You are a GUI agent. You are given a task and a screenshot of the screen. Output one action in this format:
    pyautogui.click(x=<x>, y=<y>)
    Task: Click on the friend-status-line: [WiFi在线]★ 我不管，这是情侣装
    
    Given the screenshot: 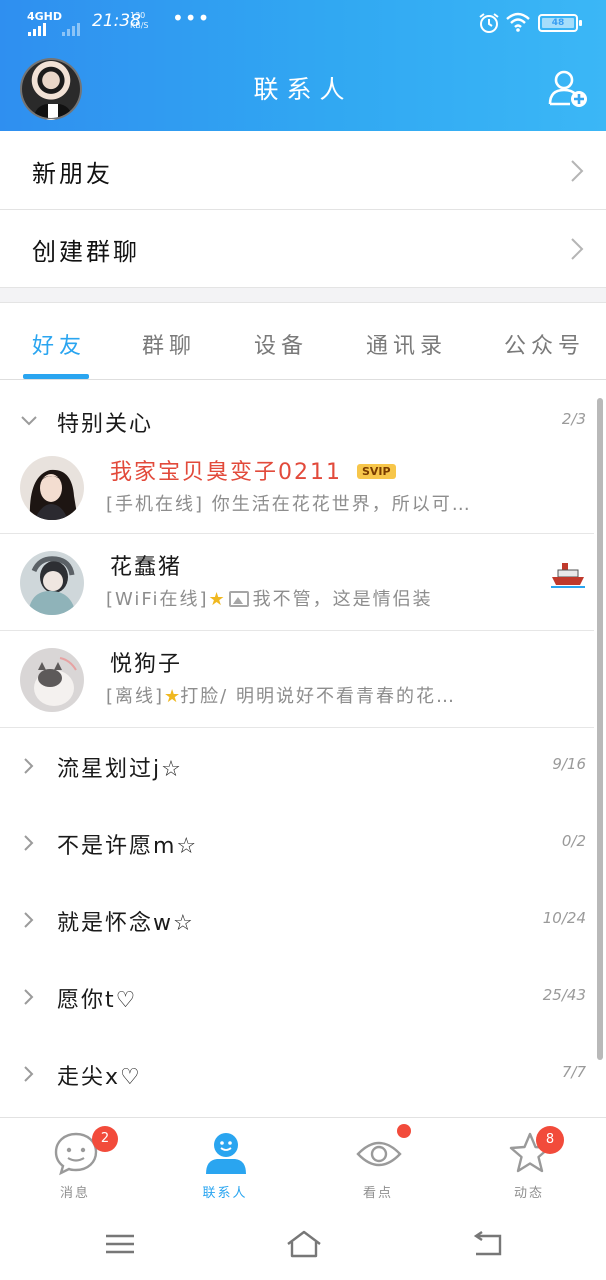 What is the action you would take?
    pyautogui.click(x=321, y=598)
    